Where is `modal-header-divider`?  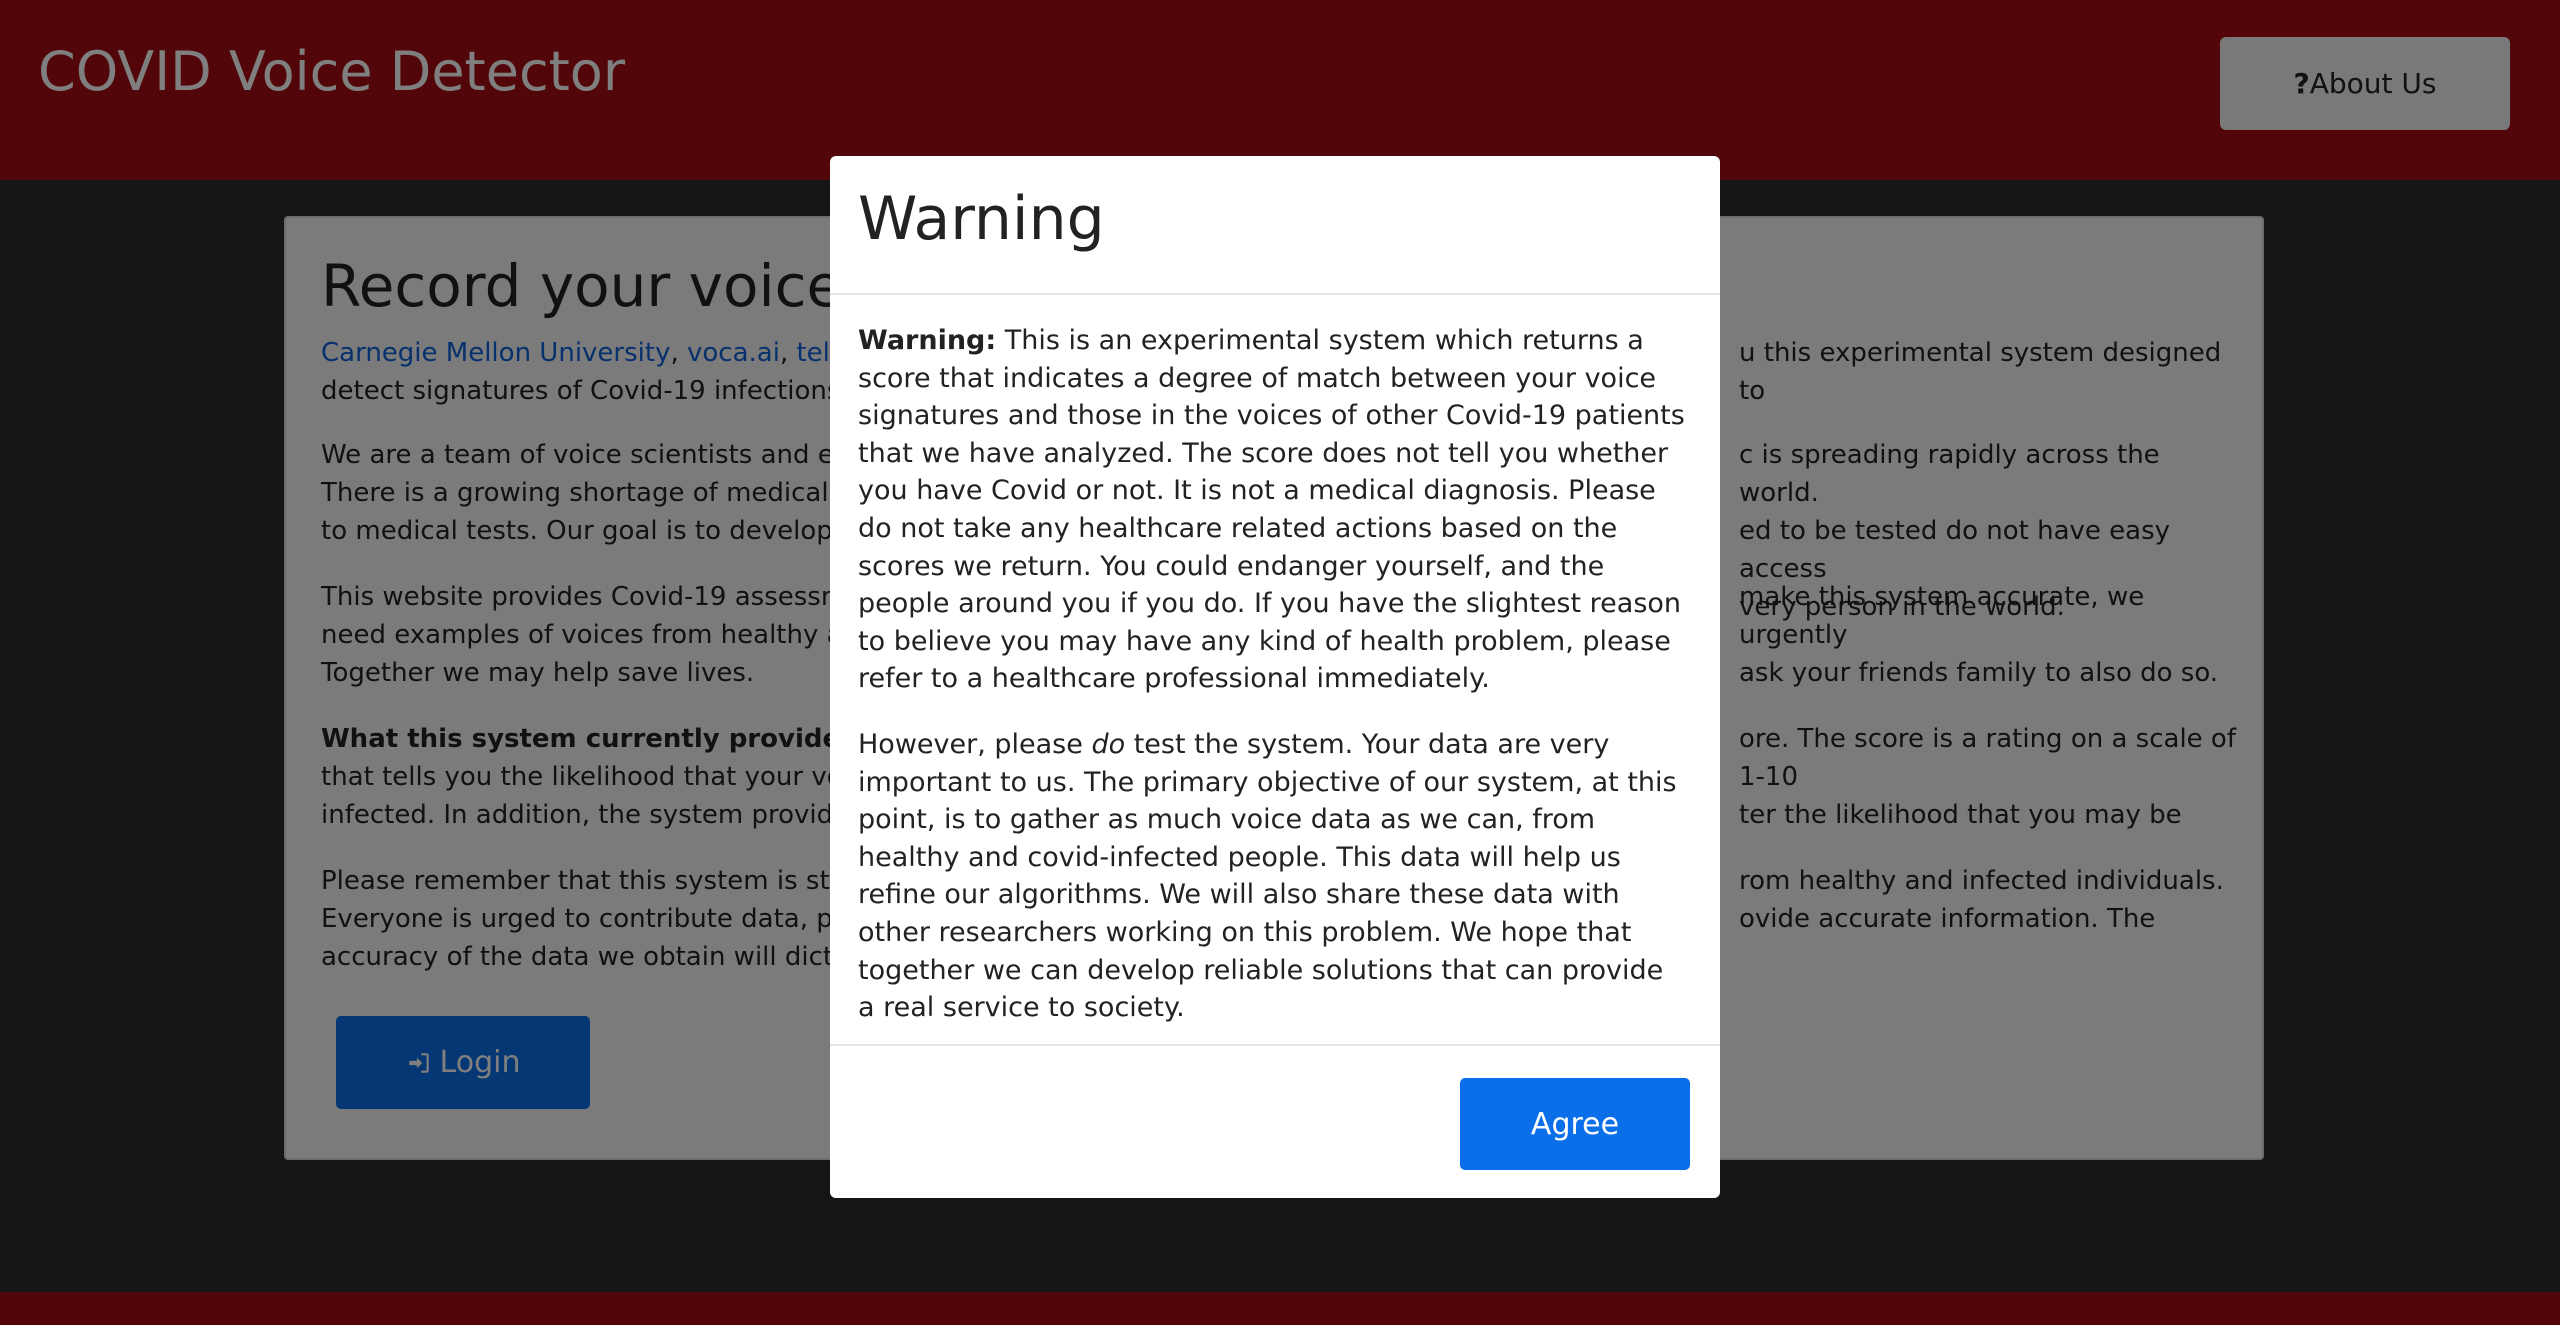
modal-header-divider is located at coordinates (1275, 294).